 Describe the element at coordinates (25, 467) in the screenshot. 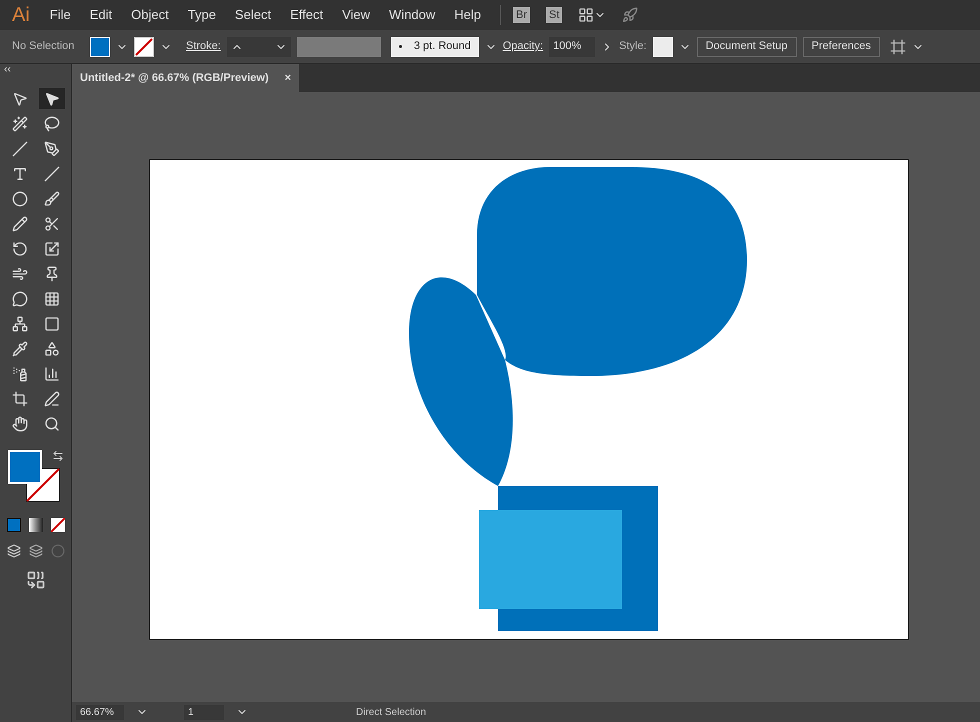

I see `fill-color-swatch` at that location.